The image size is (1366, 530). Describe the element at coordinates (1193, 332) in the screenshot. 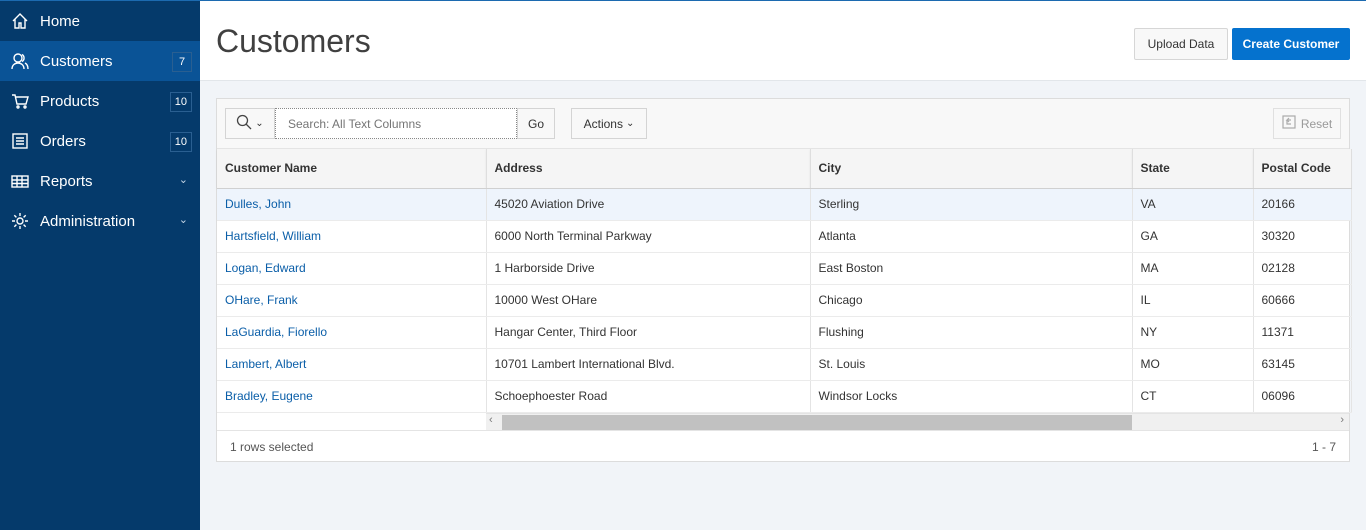

I see `table-cell: NY` at that location.